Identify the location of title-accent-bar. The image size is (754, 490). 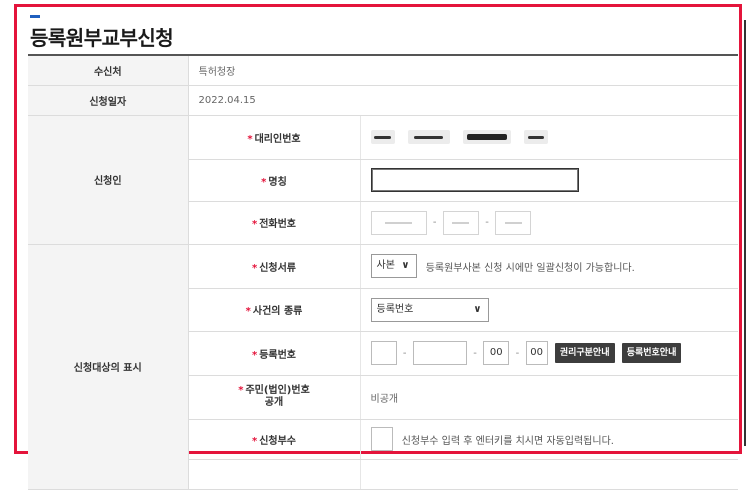
(35, 16).